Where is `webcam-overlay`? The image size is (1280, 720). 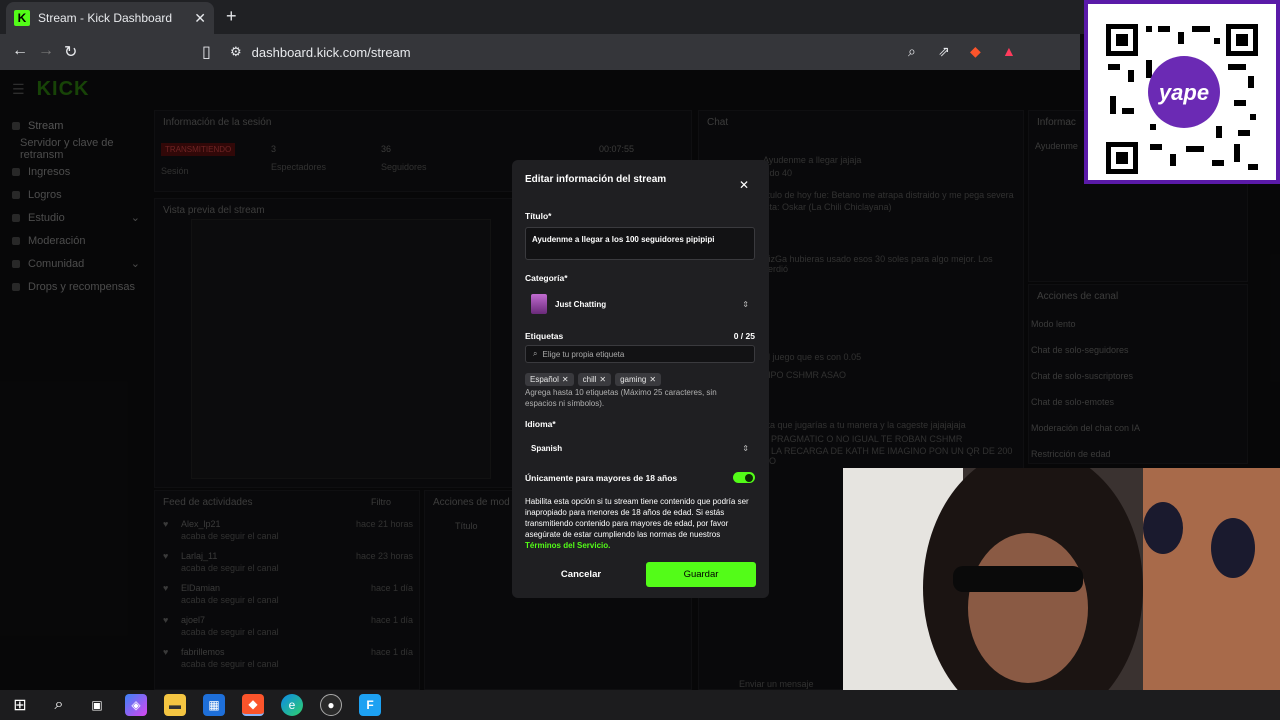 webcam-overlay is located at coordinates (1061, 594).